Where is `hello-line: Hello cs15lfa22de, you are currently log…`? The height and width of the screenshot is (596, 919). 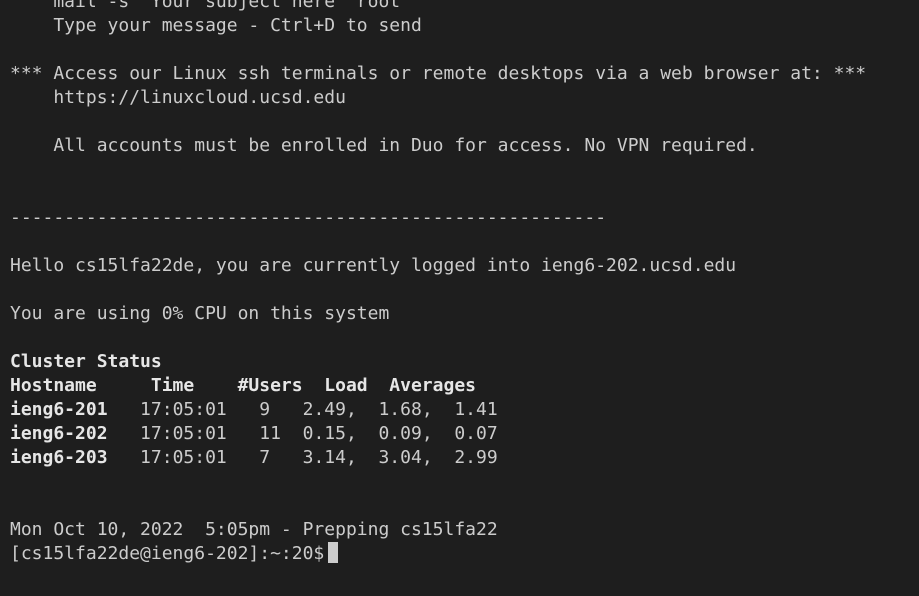 hello-line: Hello cs15lfa22de, you are currently log… is located at coordinates (373, 265).